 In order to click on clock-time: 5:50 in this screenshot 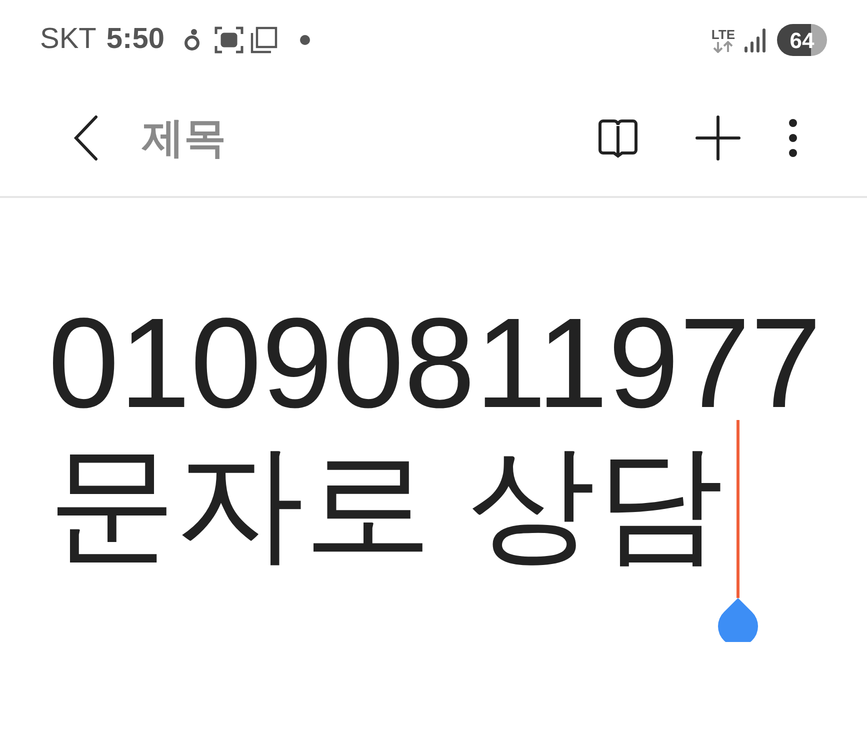, I will do `click(135, 40)`.